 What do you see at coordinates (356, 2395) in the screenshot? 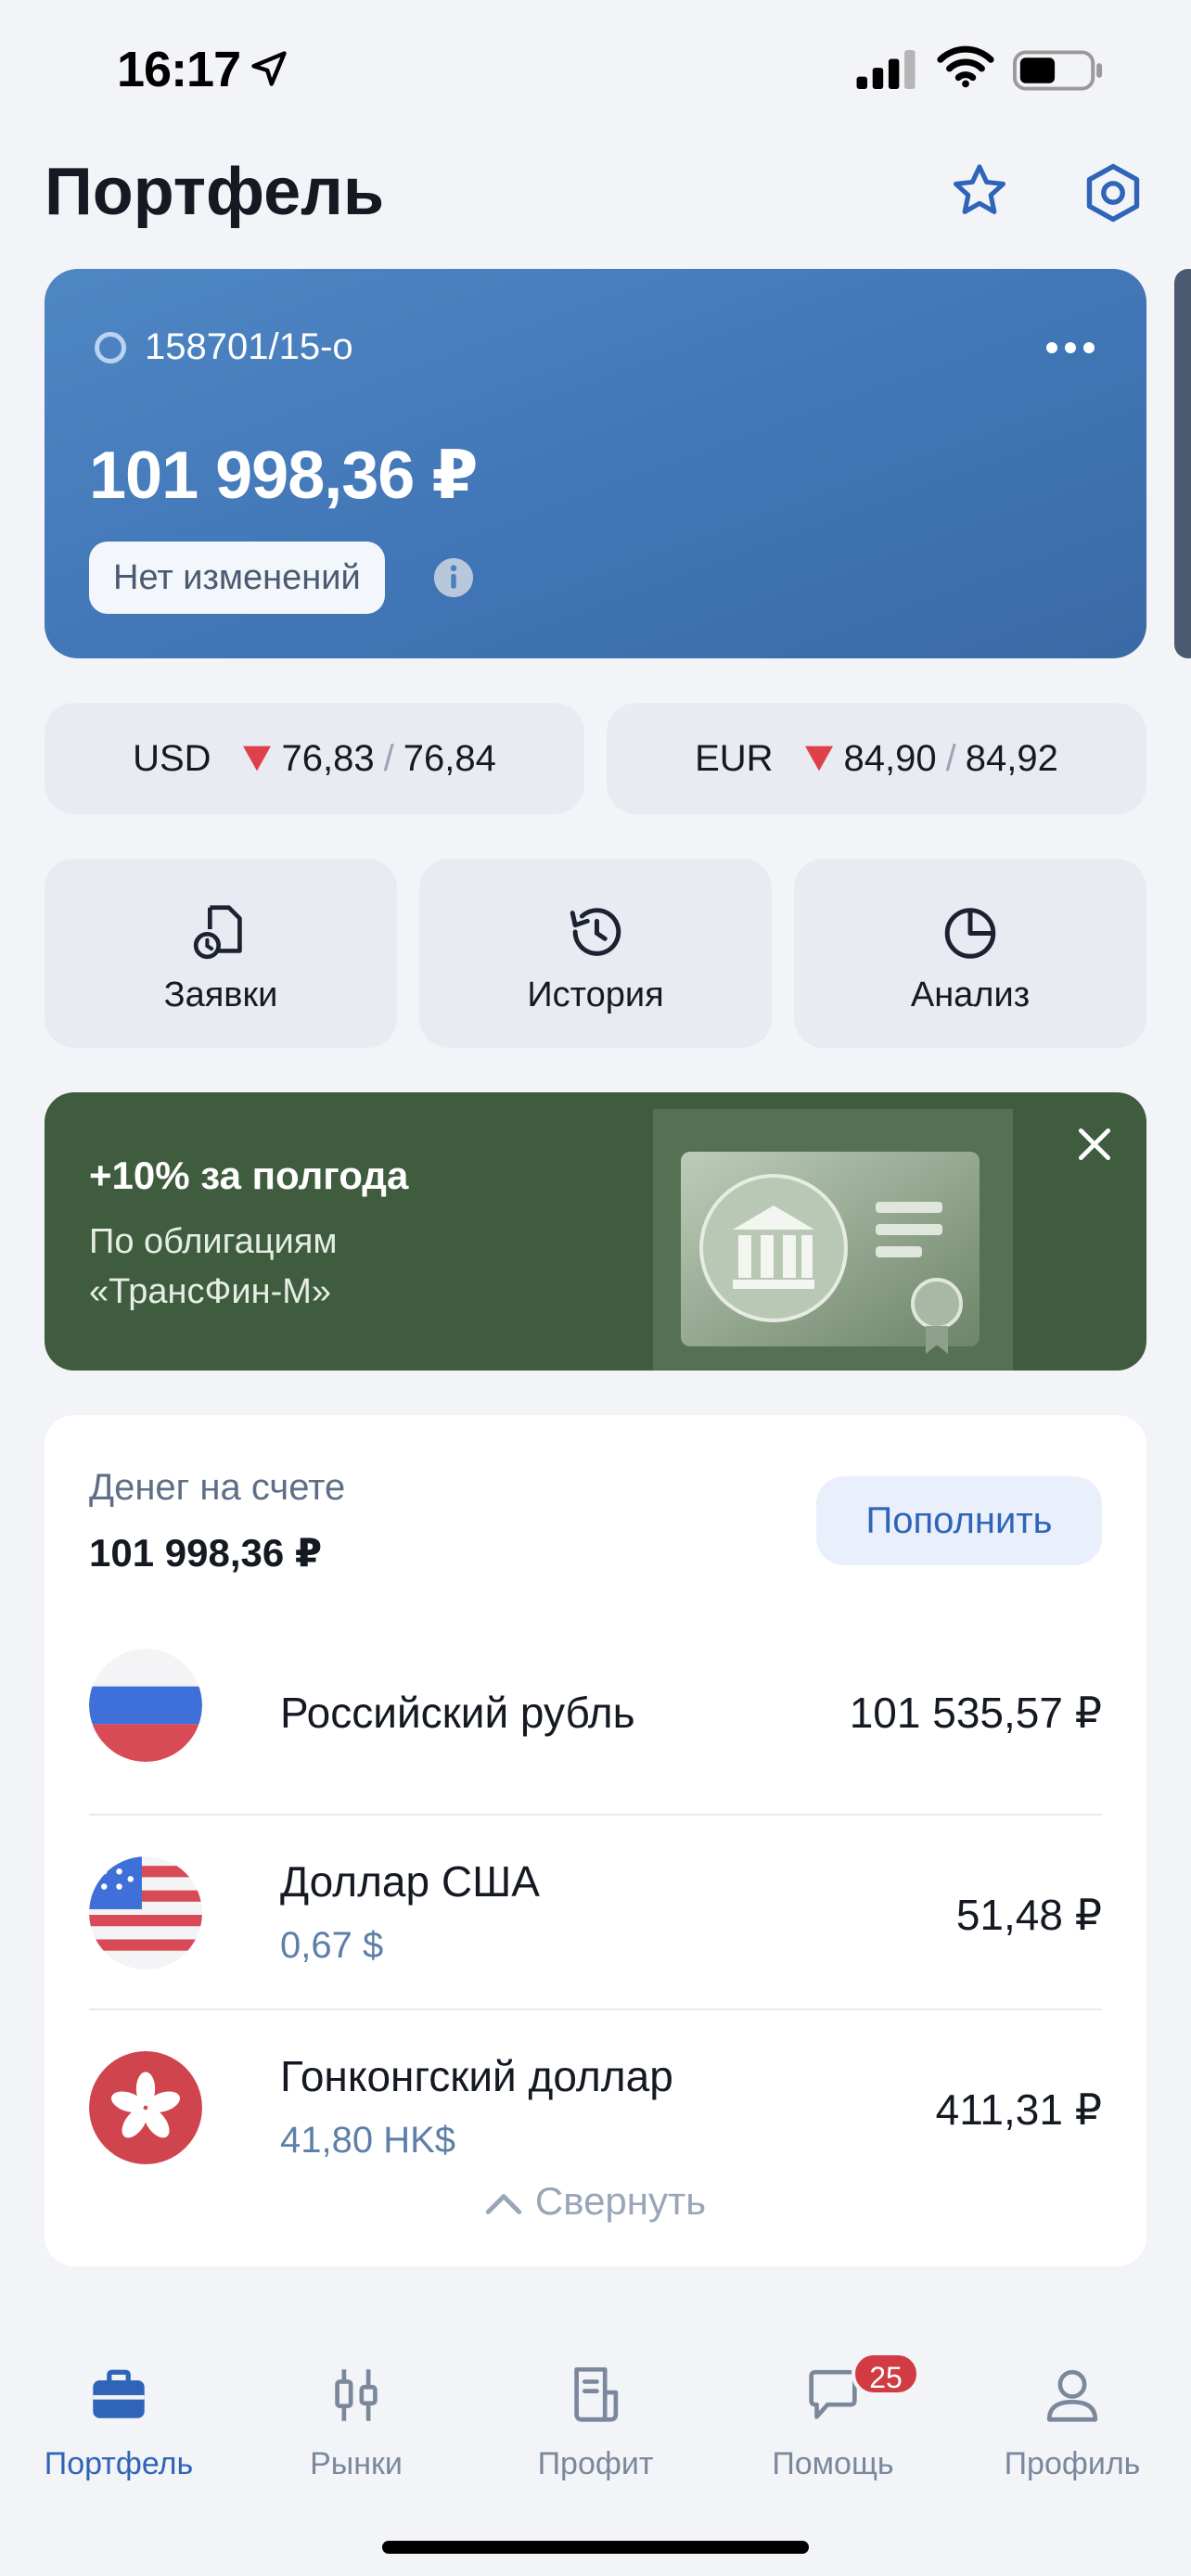
I see `candles-icon` at bounding box center [356, 2395].